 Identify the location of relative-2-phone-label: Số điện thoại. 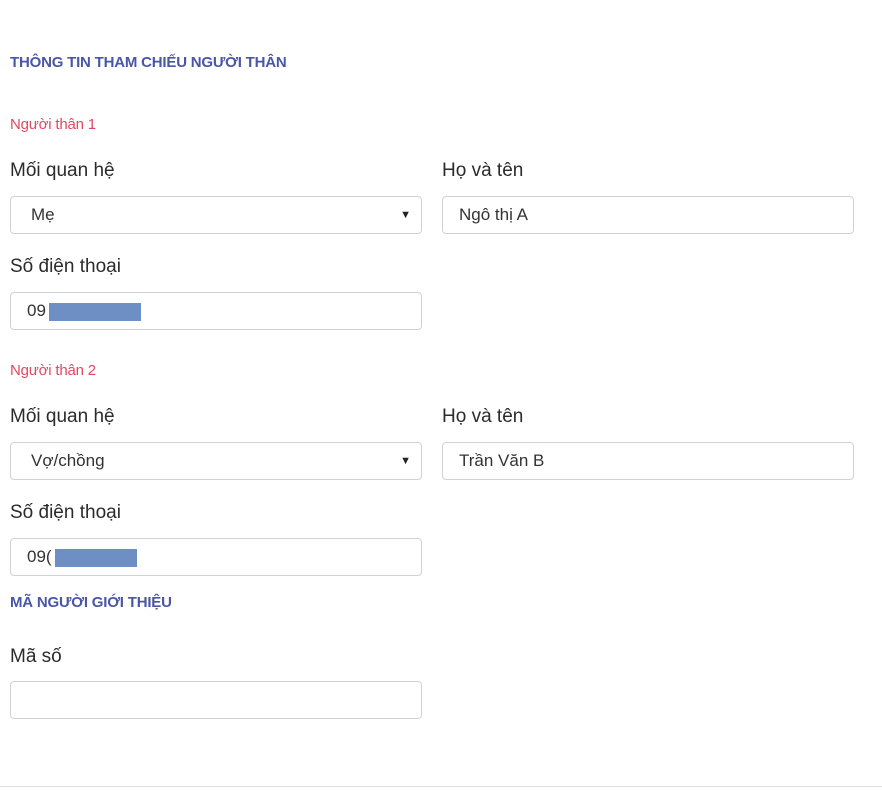
(65, 512).